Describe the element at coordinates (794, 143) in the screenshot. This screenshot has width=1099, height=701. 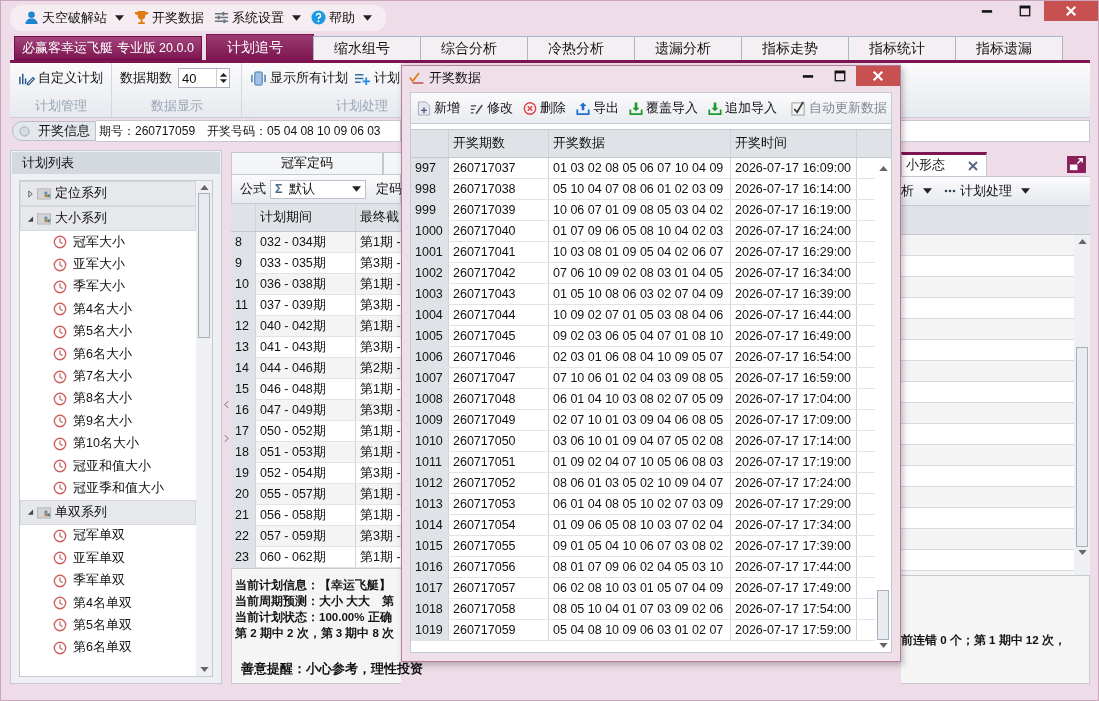
I see `column-header: 开奖时间` at that location.